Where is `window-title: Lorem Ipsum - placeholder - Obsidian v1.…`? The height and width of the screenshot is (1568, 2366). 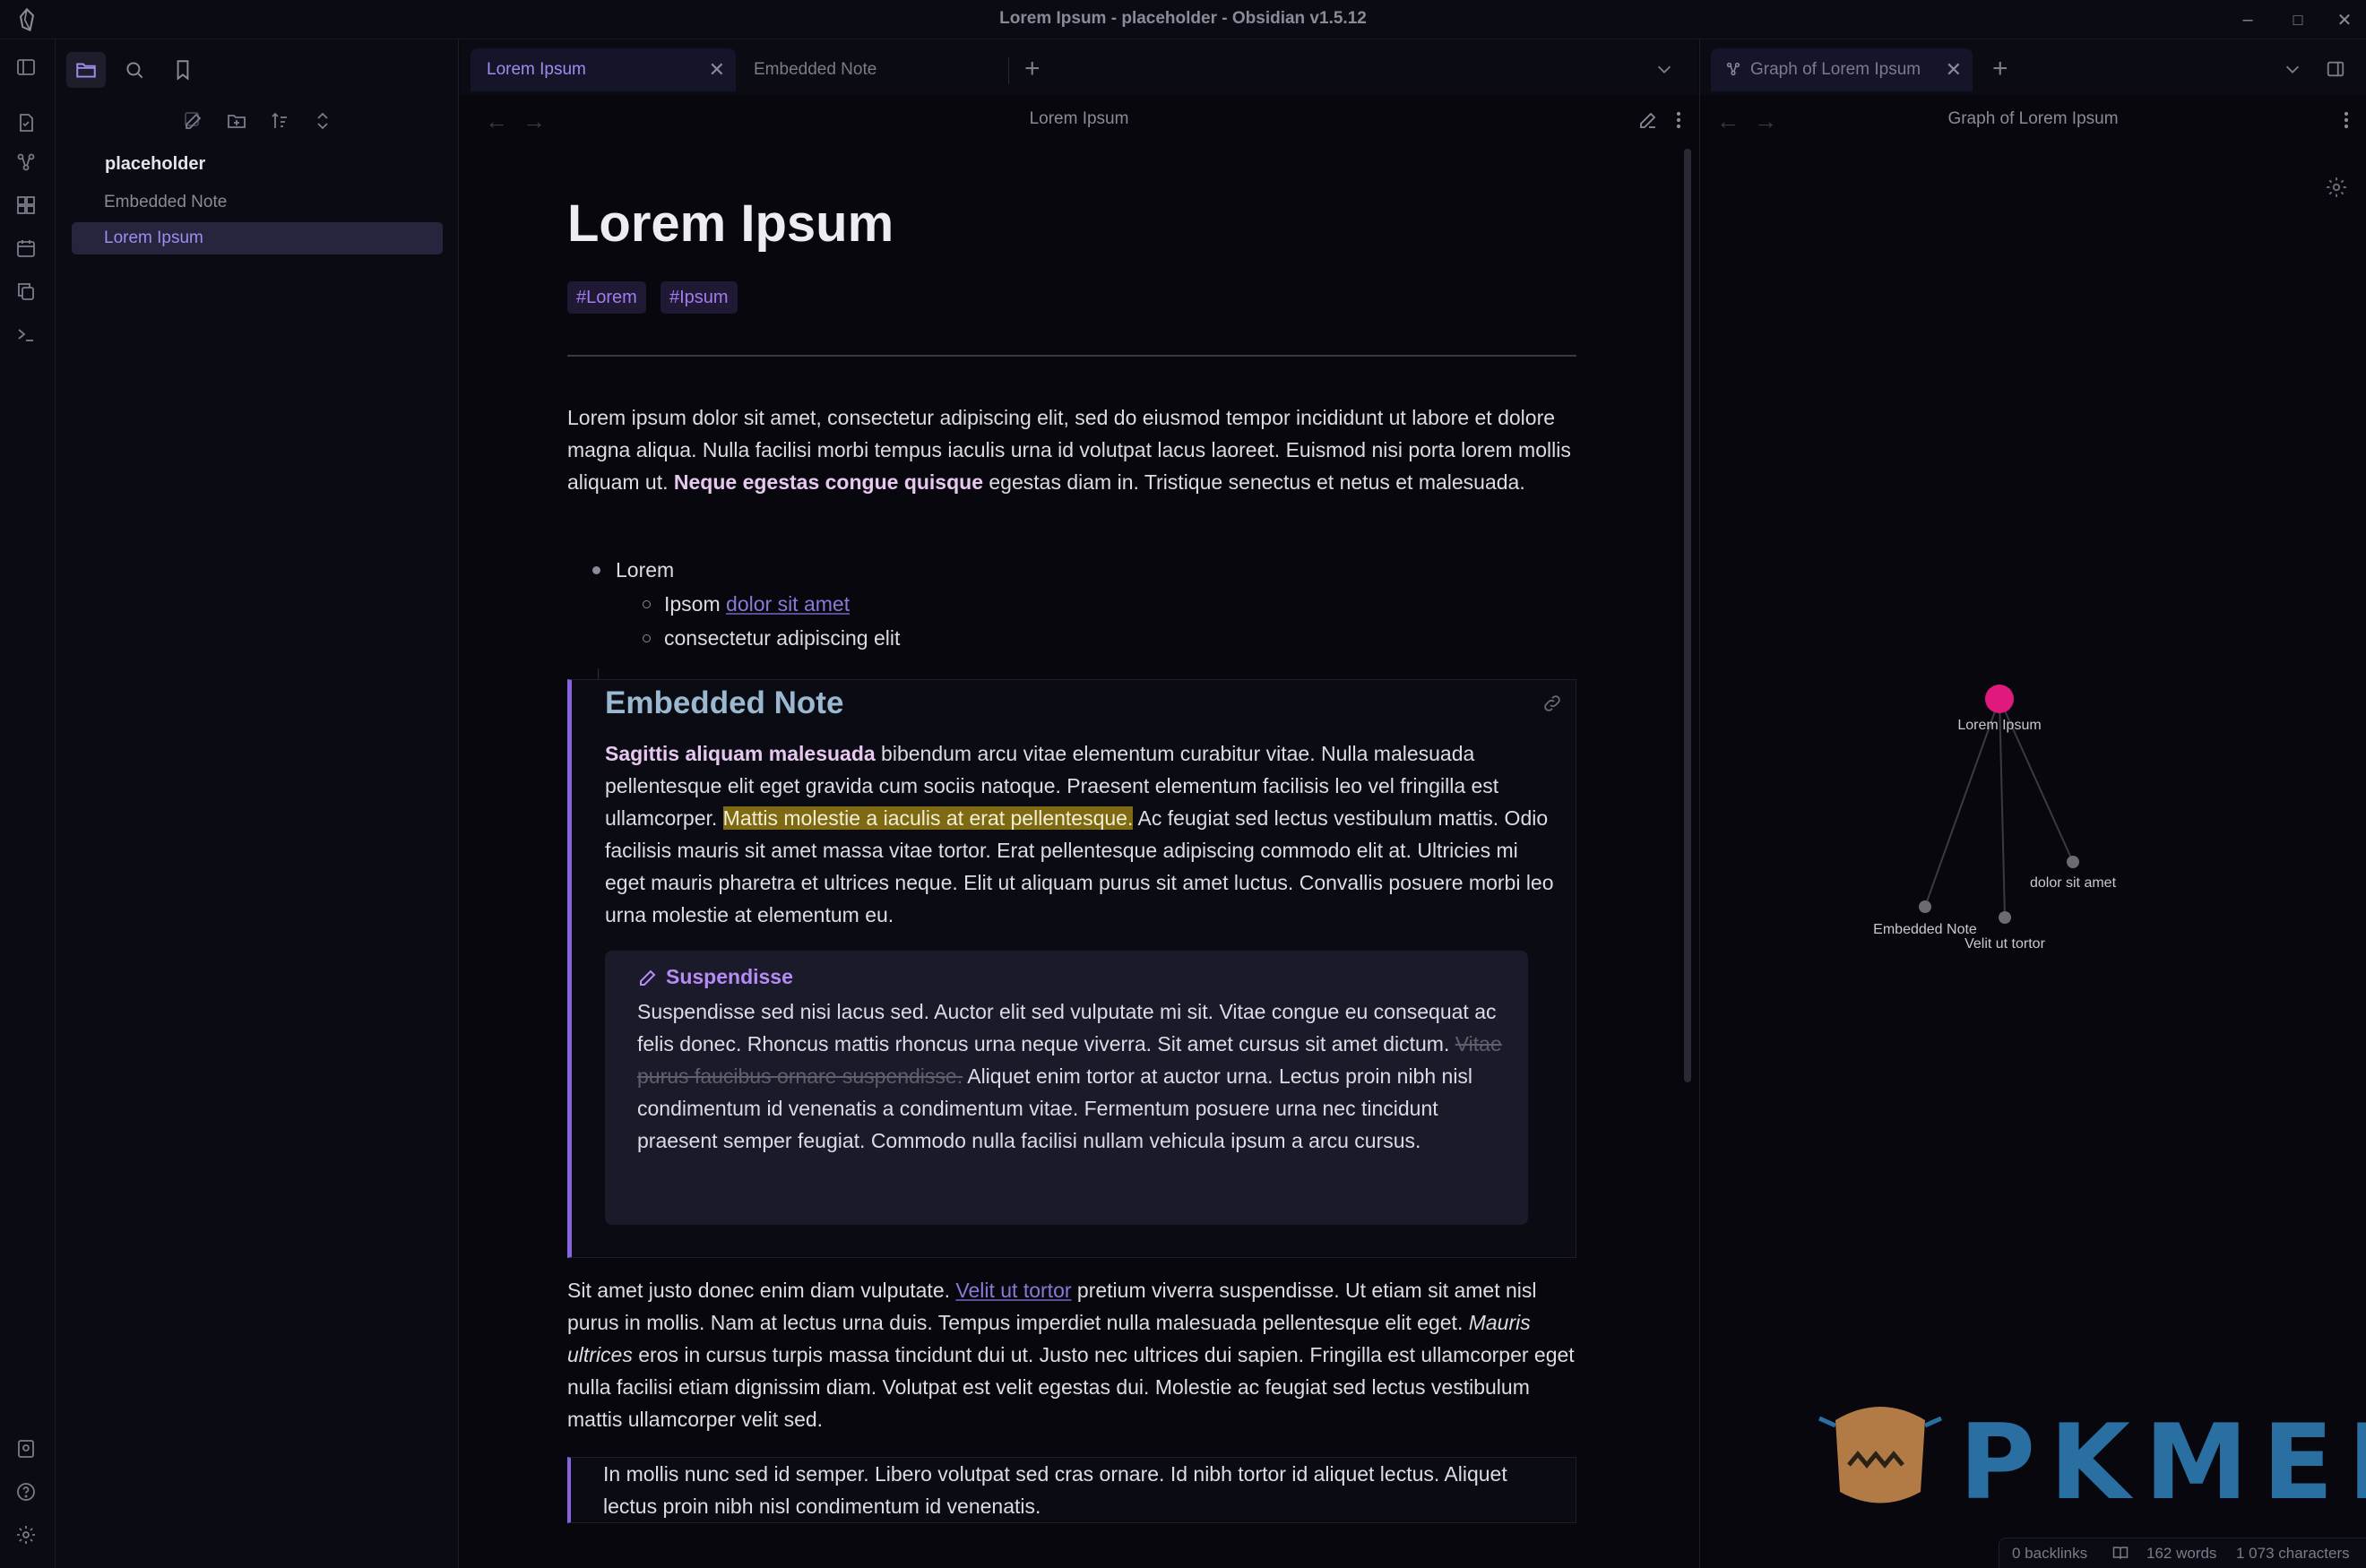
window-title: Lorem Ipsum - placeholder - Obsidian v1.… is located at coordinates (1183, 19).